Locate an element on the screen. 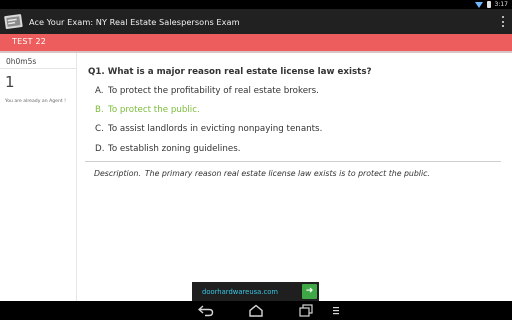  sidebar: 0h0m5s 1 You are already an Agent ! is located at coordinates (38, 177).